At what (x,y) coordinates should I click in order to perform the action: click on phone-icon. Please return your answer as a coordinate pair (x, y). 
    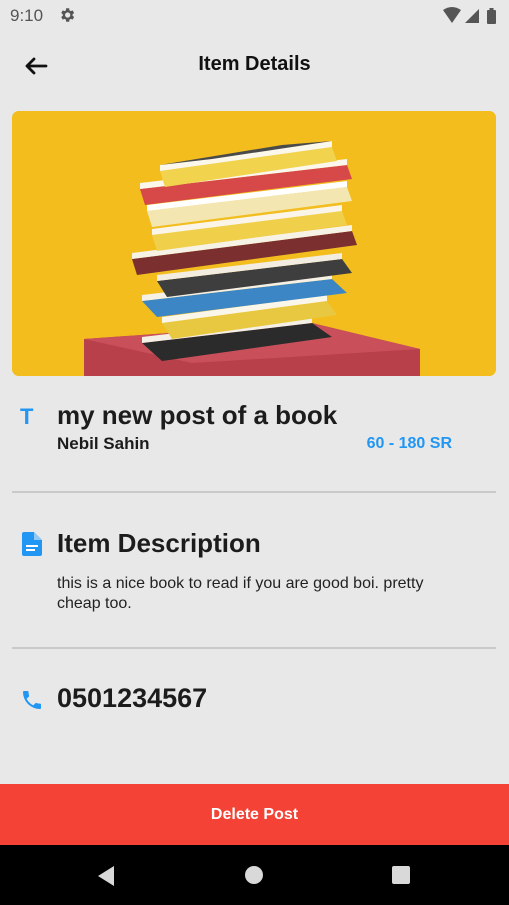
    Looking at the image, I should click on (32, 702).